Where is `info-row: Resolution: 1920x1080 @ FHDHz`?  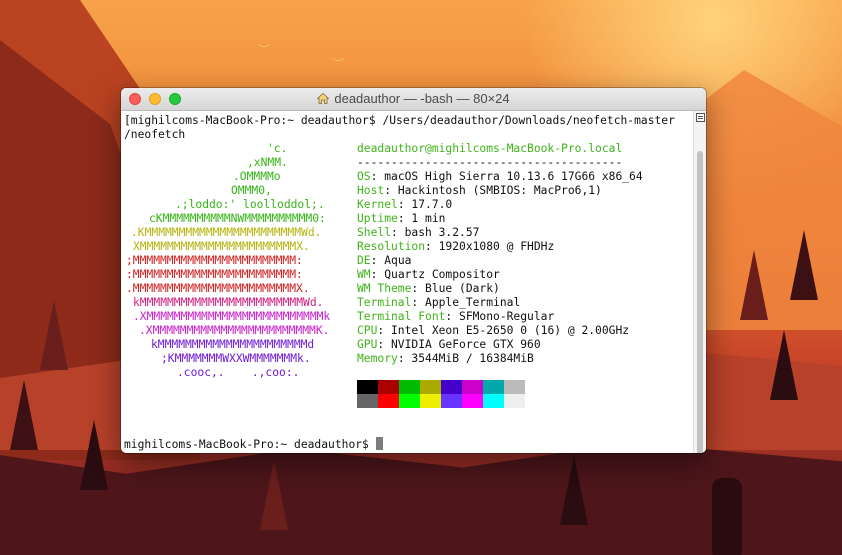 info-row: Resolution: 1920x1080 @ FHDHz is located at coordinates (455, 247).